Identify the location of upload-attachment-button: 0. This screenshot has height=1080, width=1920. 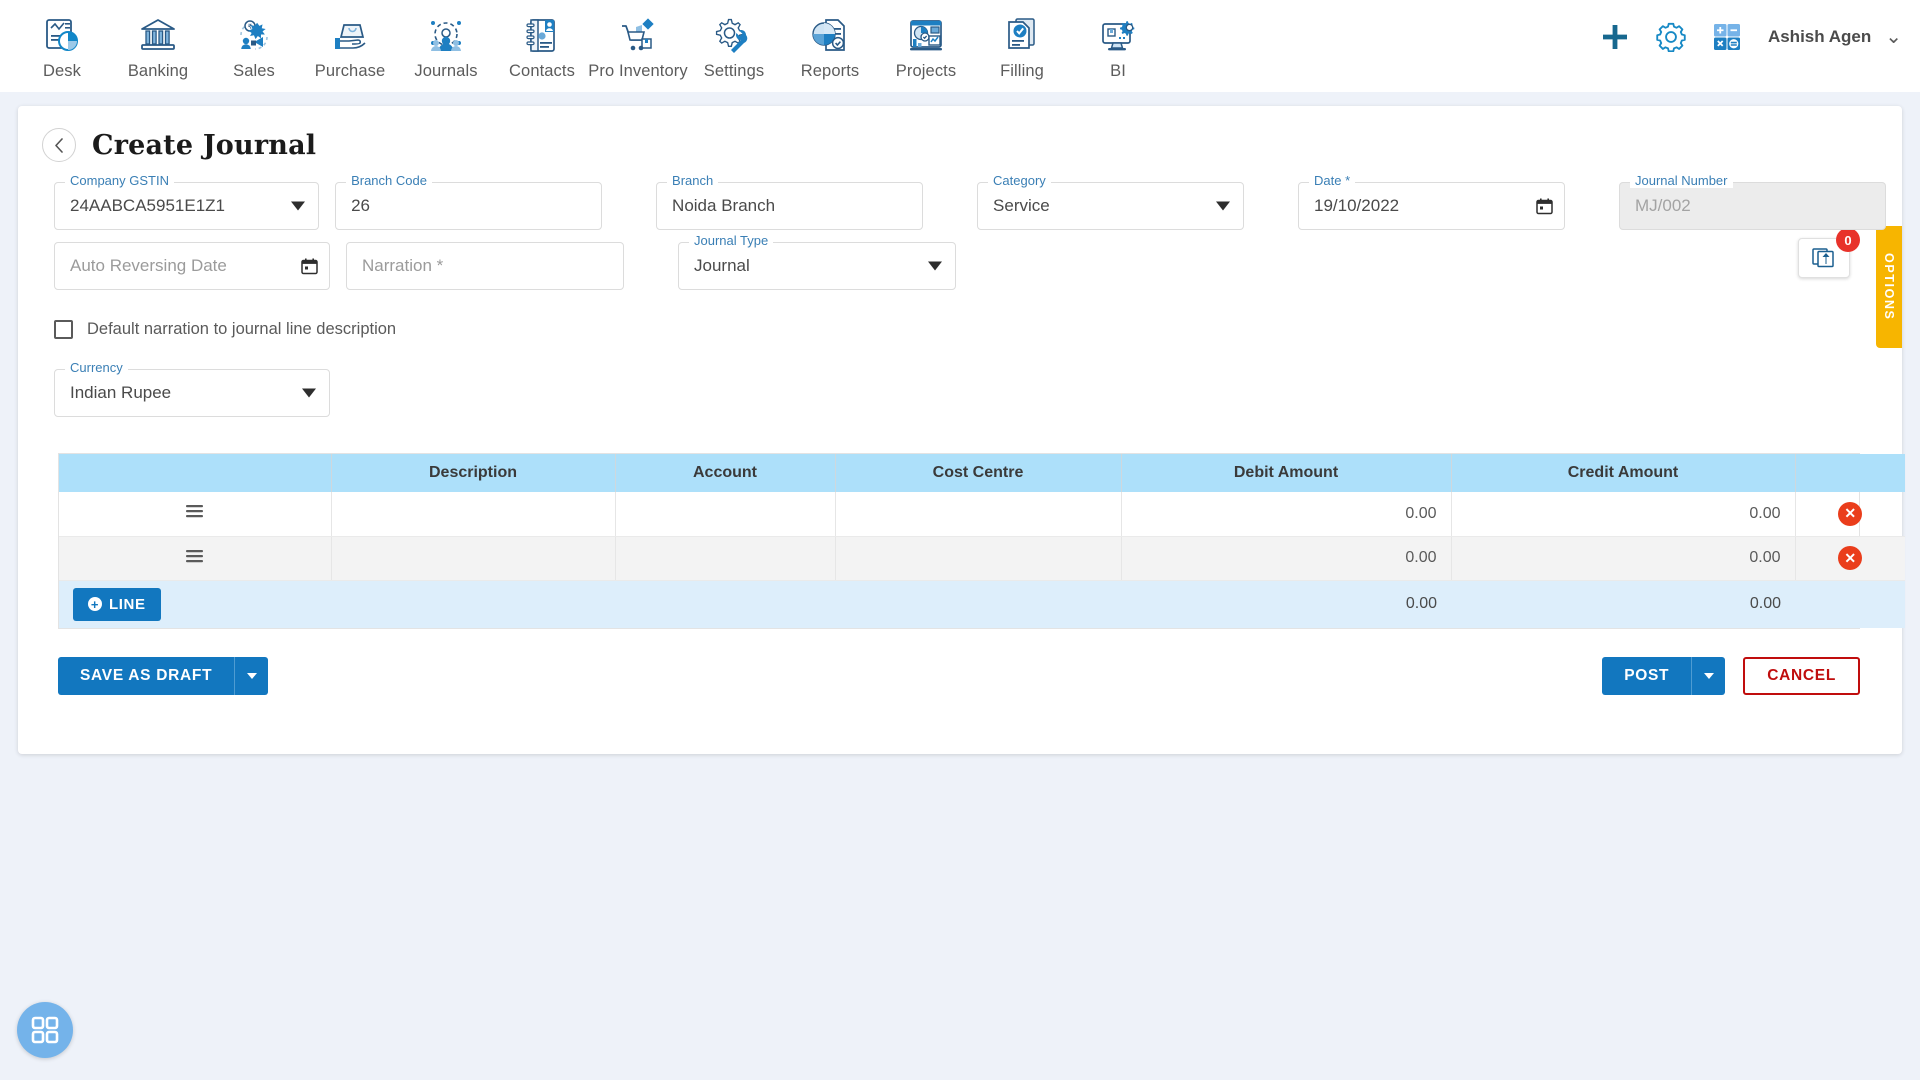
(1829, 253).